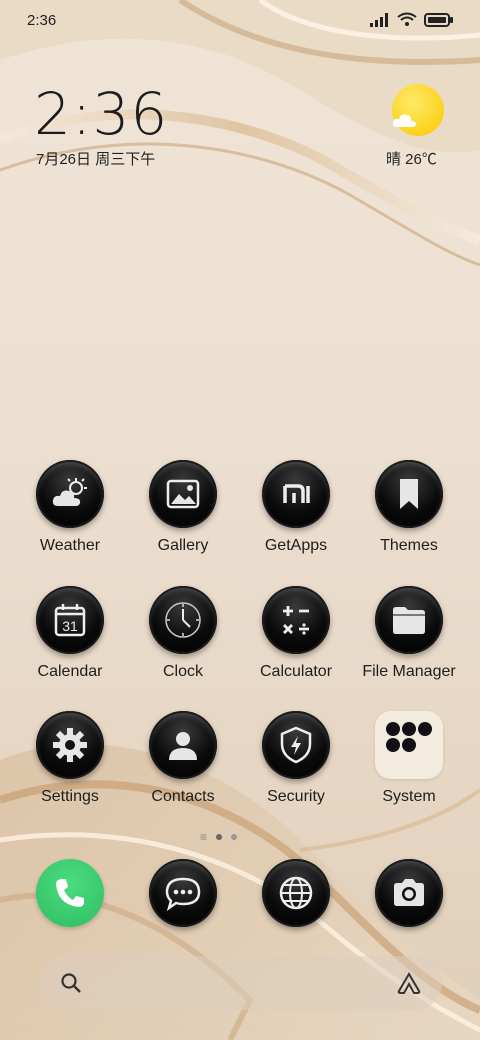 This screenshot has height=1040, width=480. Describe the element at coordinates (296, 671) in the screenshot. I see `app-label: Calculator` at that location.